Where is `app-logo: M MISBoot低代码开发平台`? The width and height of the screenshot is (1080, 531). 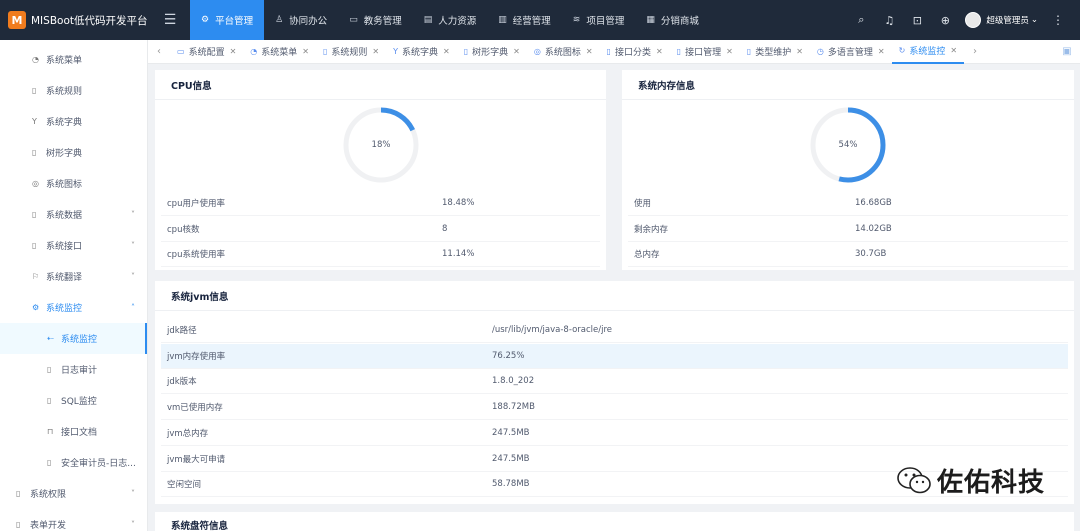
app-logo: M MISBoot低代码开发平台 is located at coordinates (75, 20).